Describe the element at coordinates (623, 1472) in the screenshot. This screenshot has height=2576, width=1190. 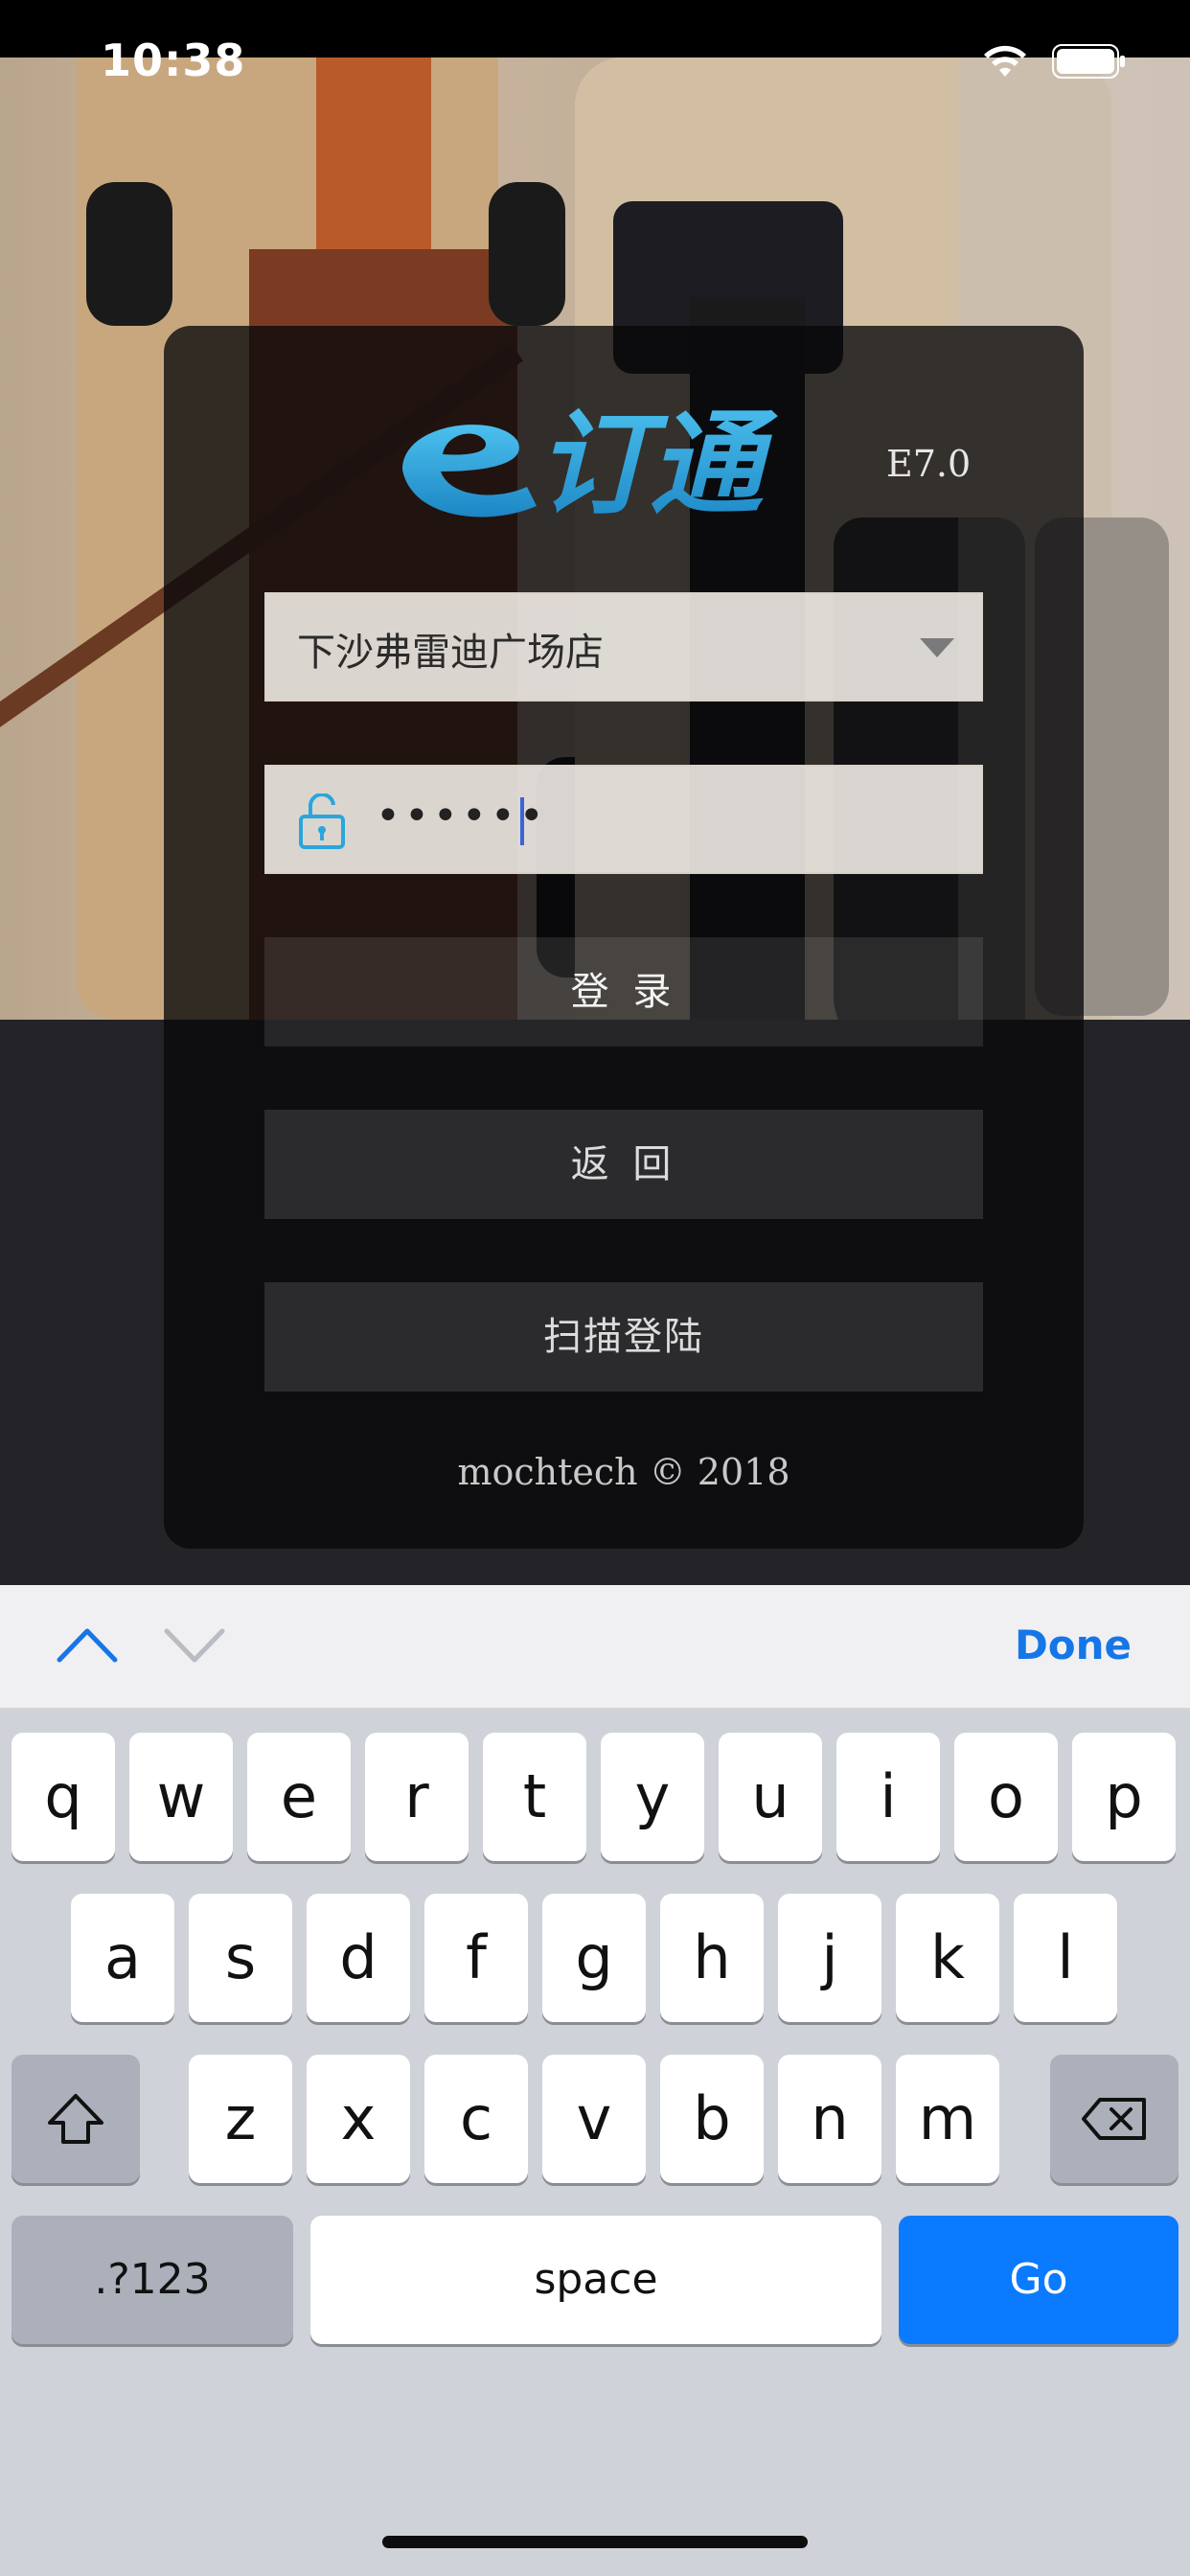
I see `copyright-text: mochtech © 2018` at that location.